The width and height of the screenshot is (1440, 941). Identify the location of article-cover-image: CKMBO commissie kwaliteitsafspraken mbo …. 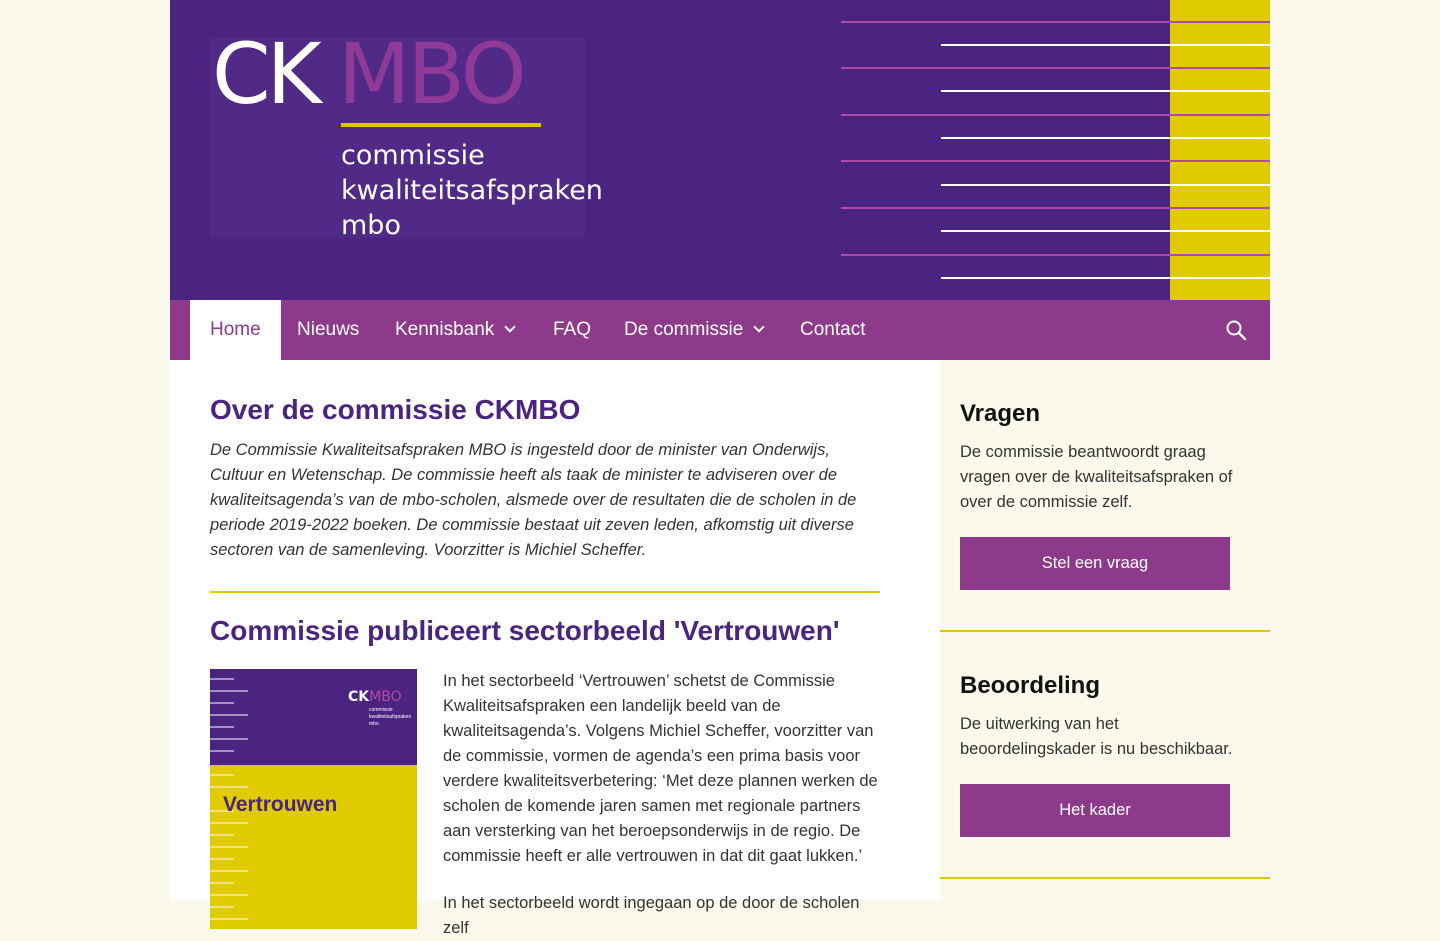
(313, 799).